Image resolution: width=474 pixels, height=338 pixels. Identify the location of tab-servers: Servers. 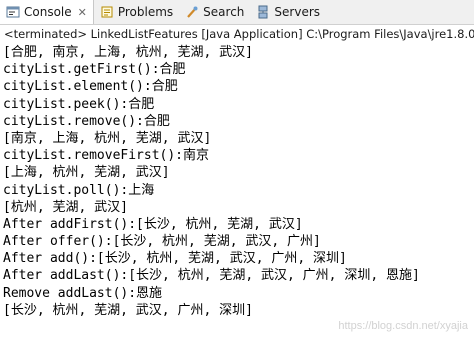
(288, 12).